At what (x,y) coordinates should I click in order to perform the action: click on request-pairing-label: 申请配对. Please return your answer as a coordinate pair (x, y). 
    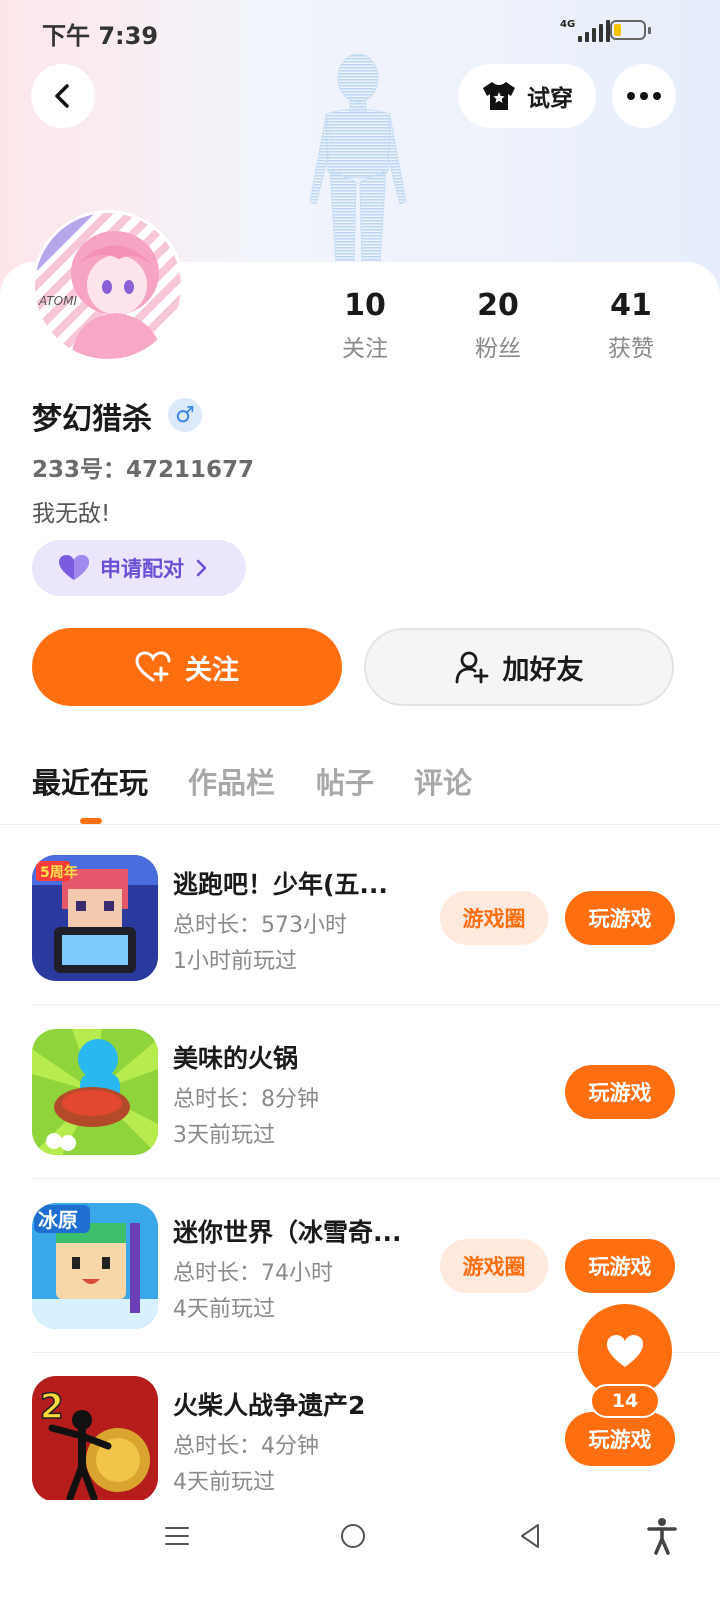
    Looking at the image, I should click on (142, 569).